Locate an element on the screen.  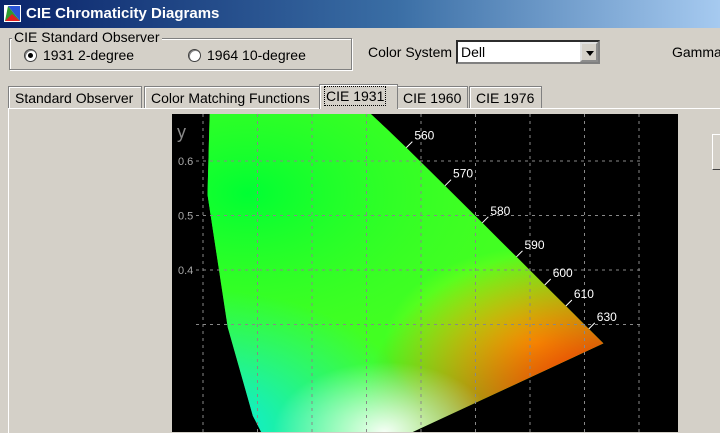
dropdown-arrow-icon is located at coordinates (589, 52).